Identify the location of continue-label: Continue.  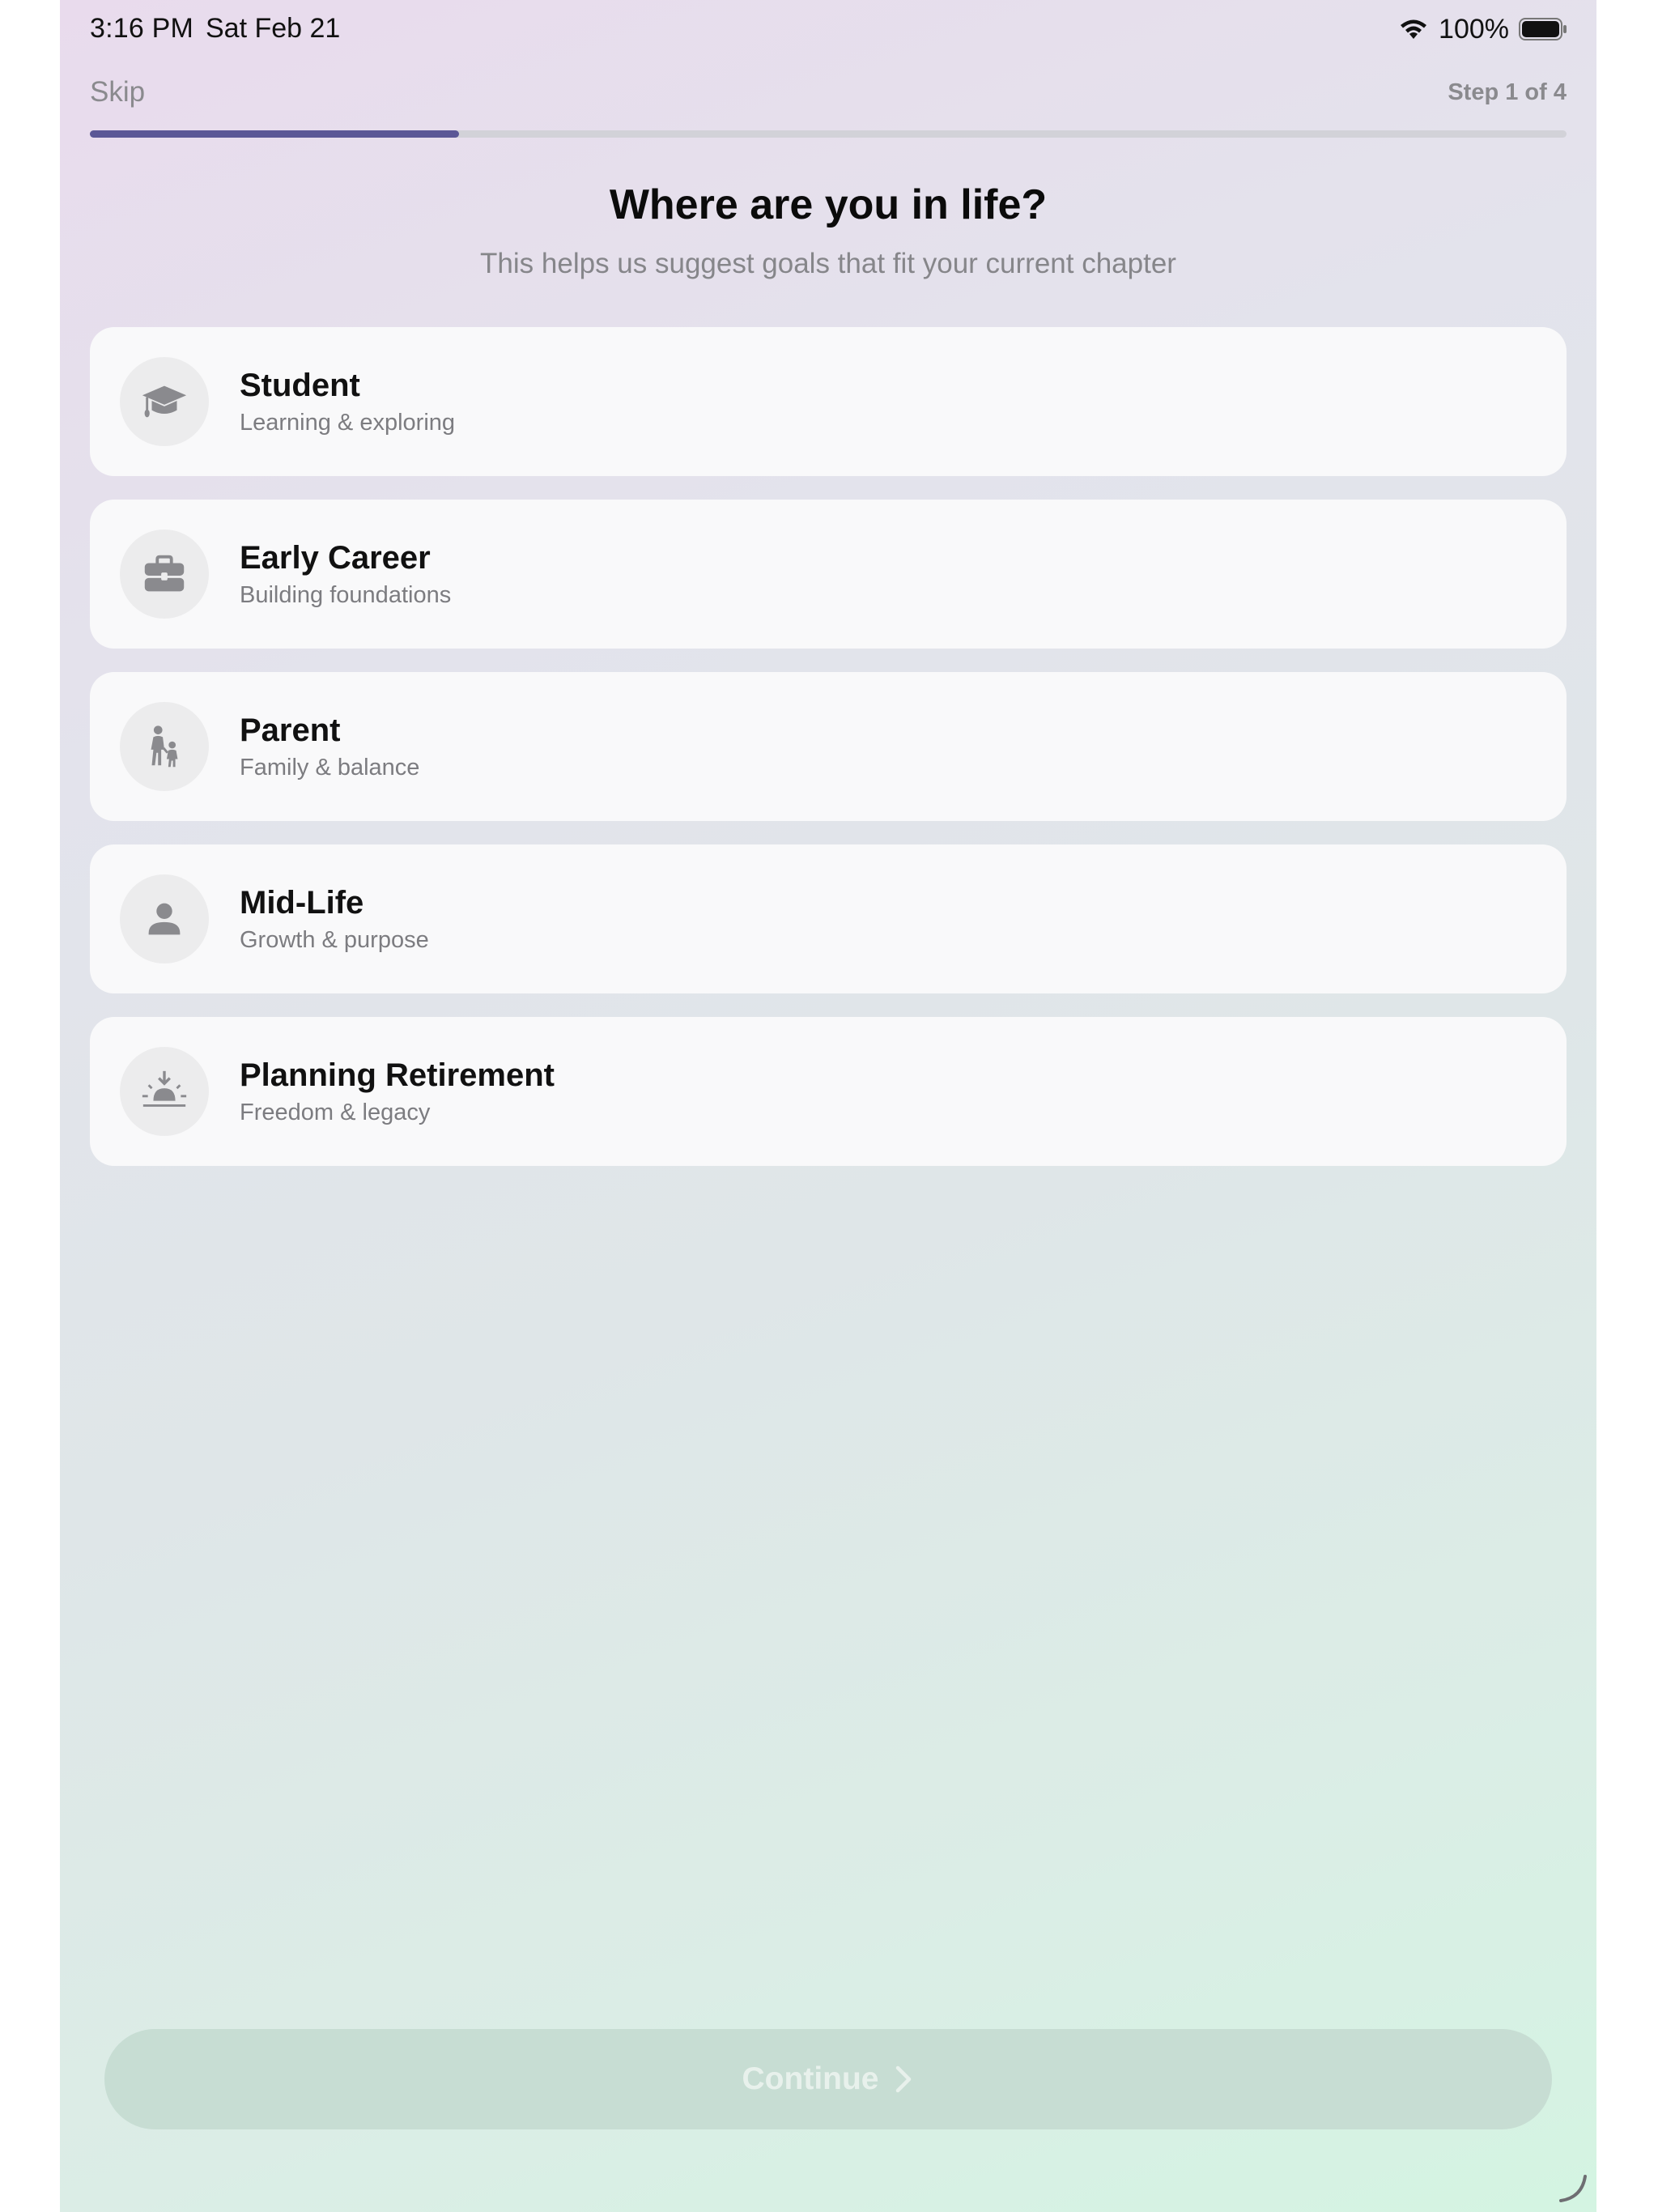
(810, 2079).